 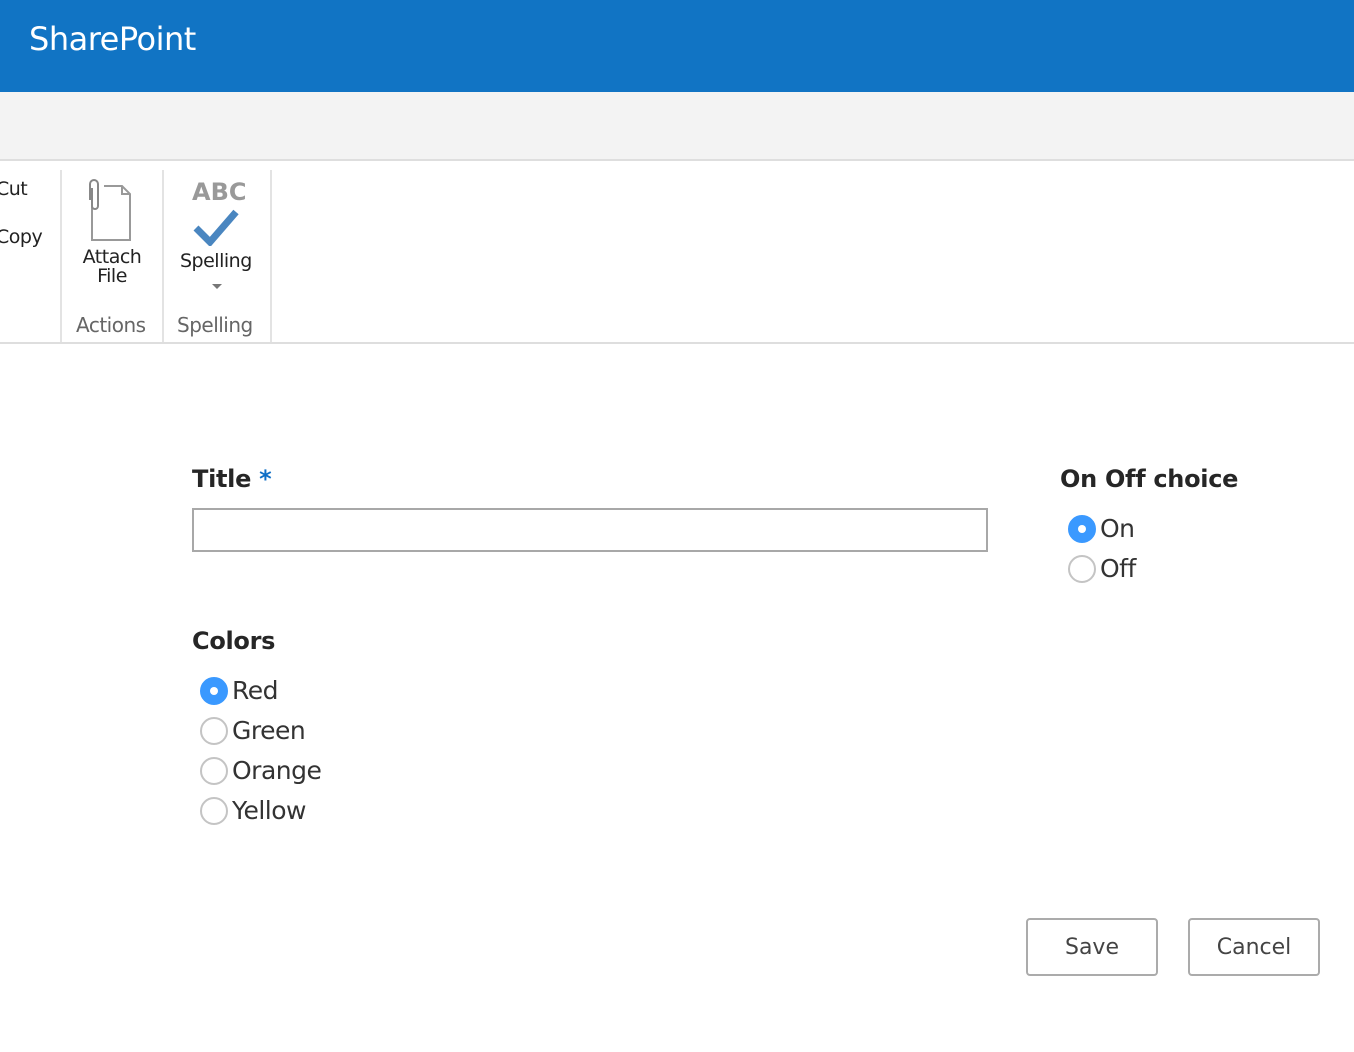 I want to click on save-button: Save, so click(x=1092, y=947).